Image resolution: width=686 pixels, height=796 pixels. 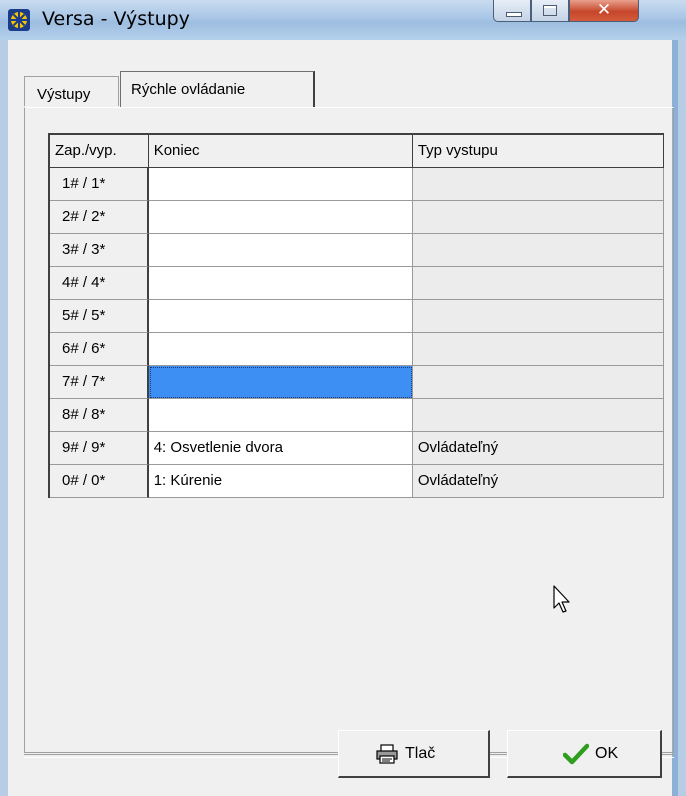 I want to click on tab-rychle-ovladanie: Rýchle ovládanie, so click(x=217, y=89).